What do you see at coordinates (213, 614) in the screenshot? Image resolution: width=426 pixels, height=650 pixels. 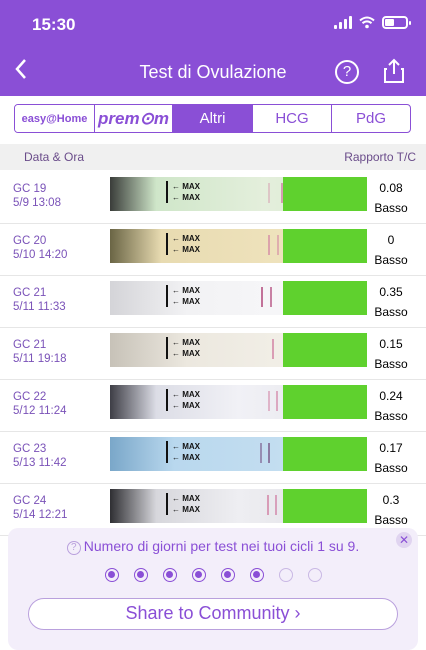 I see `share-to-community-button: Share to Community ›` at bounding box center [213, 614].